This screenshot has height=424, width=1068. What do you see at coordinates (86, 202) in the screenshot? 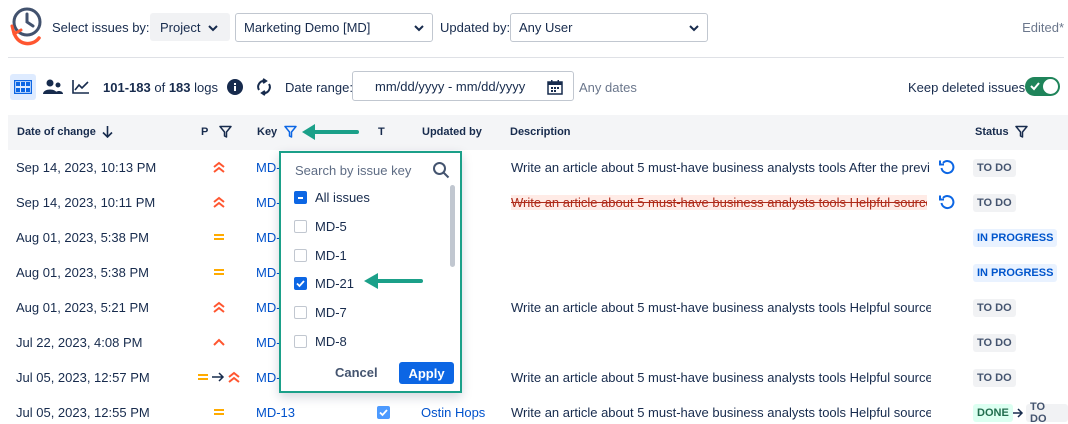
I see `row-date: Sep 14, 2023, 10:11 PM` at bounding box center [86, 202].